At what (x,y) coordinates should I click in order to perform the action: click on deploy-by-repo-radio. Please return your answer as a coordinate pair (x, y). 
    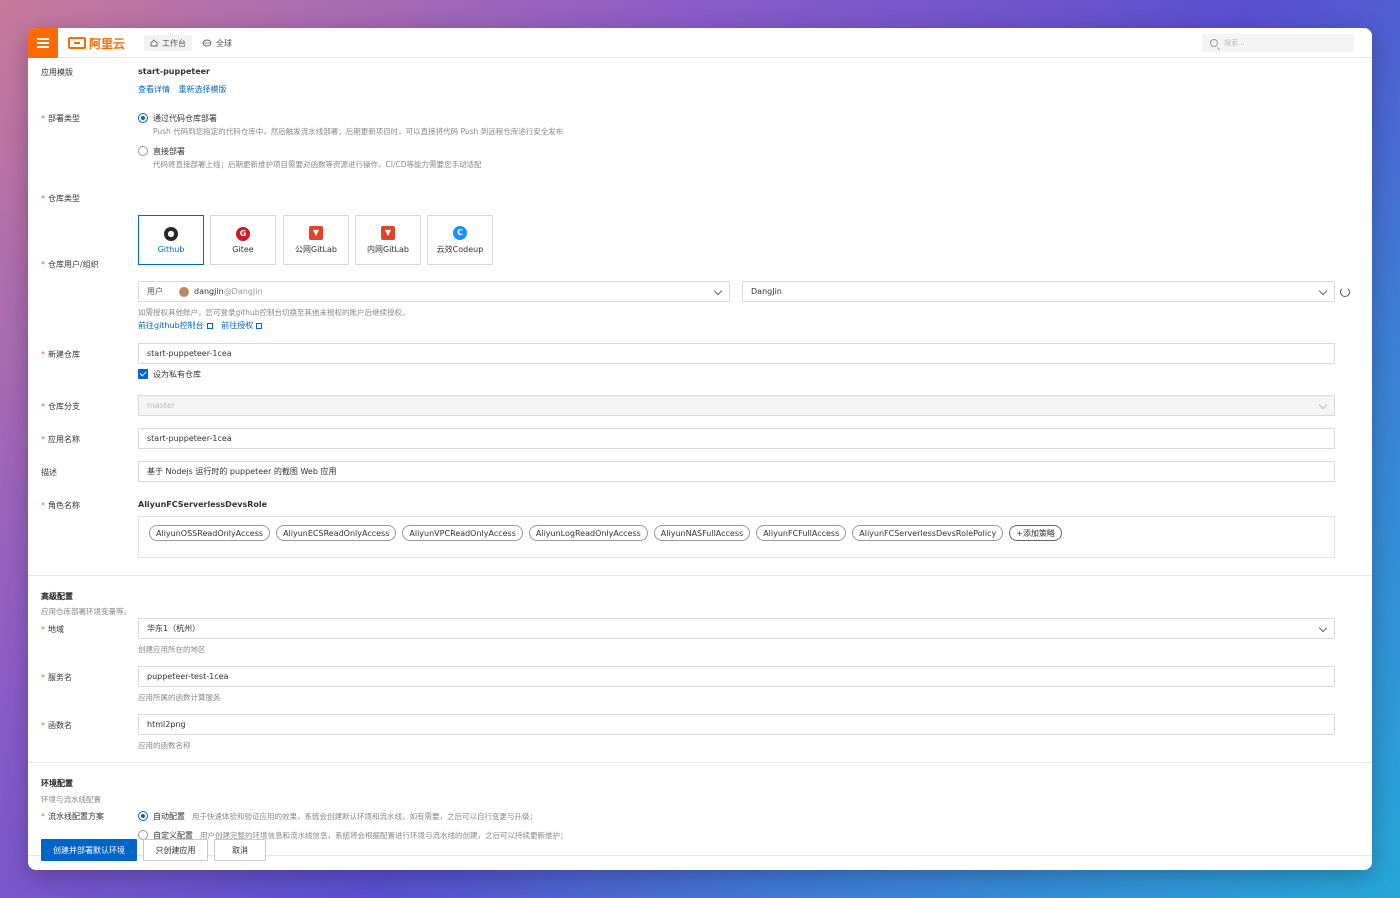
    Looking at the image, I should click on (143, 118).